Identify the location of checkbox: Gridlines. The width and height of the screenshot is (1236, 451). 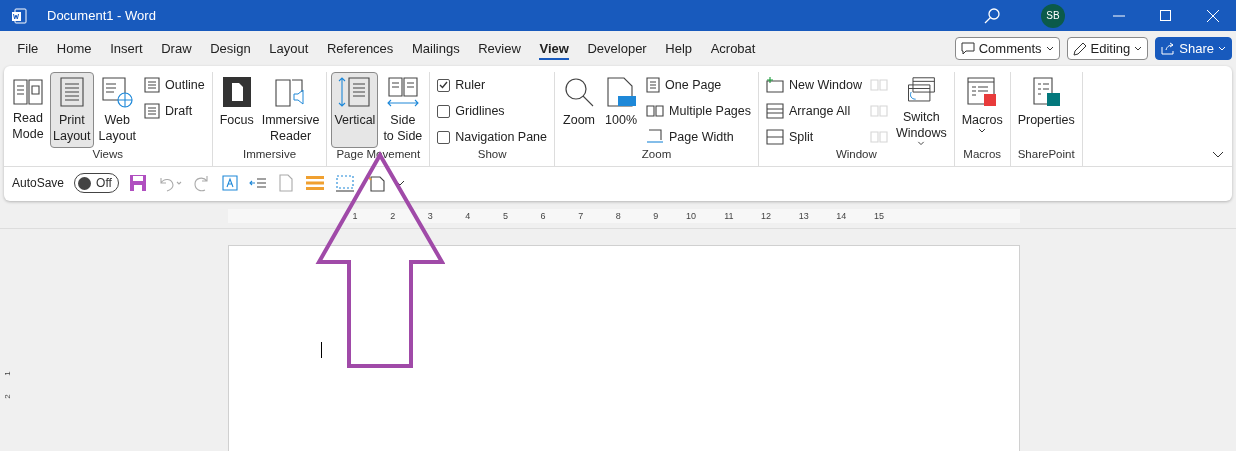
(492, 111).